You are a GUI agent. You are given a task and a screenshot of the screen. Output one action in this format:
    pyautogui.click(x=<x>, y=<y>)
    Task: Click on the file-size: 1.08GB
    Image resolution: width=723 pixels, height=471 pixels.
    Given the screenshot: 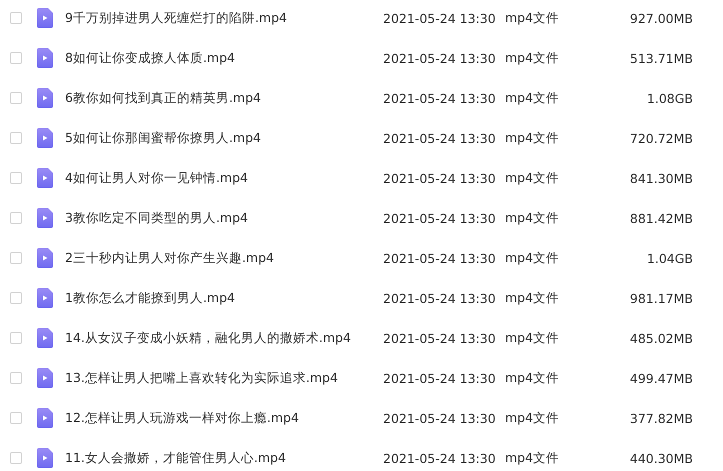 What is the action you would take?
    pyautogui.click(x=669, y=98)
    